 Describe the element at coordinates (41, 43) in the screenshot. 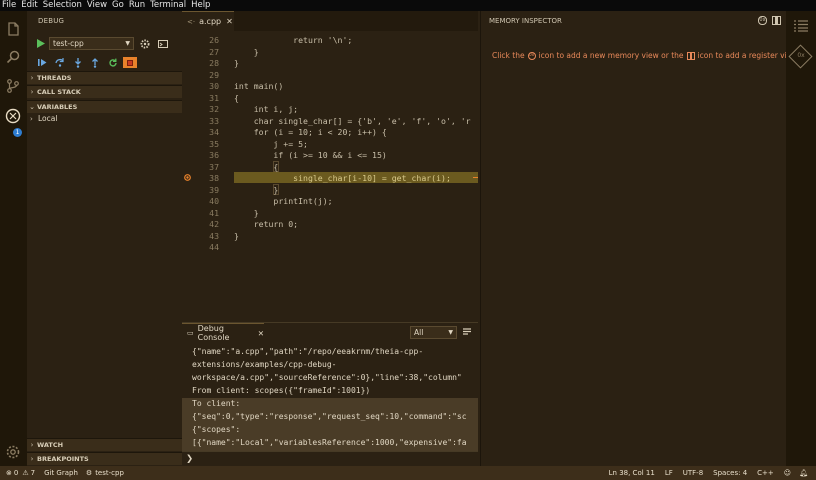

I see `start-debug-icon` at that location.